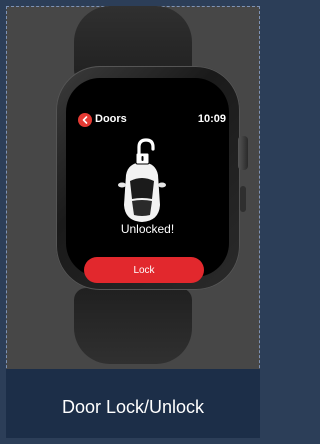 Image resolution: width=320 pixels, height=444 pixels. Describe the element at coordinates (111, 119) in the screenshot. I see `screen-title: Doors` at that location.